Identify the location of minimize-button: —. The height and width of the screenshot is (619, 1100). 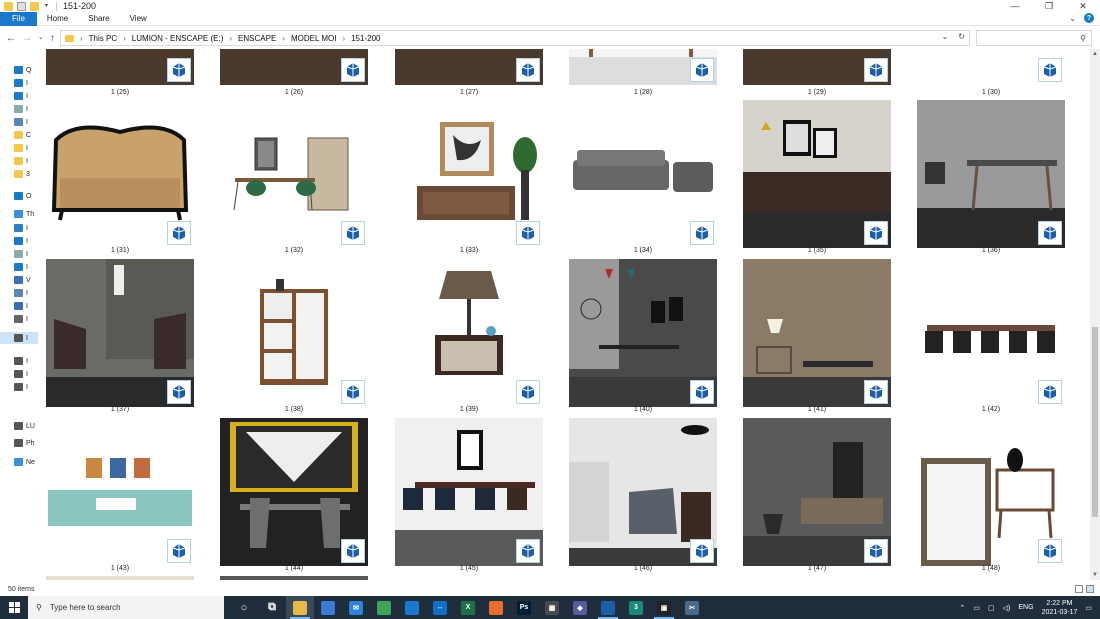
(1015, 6).